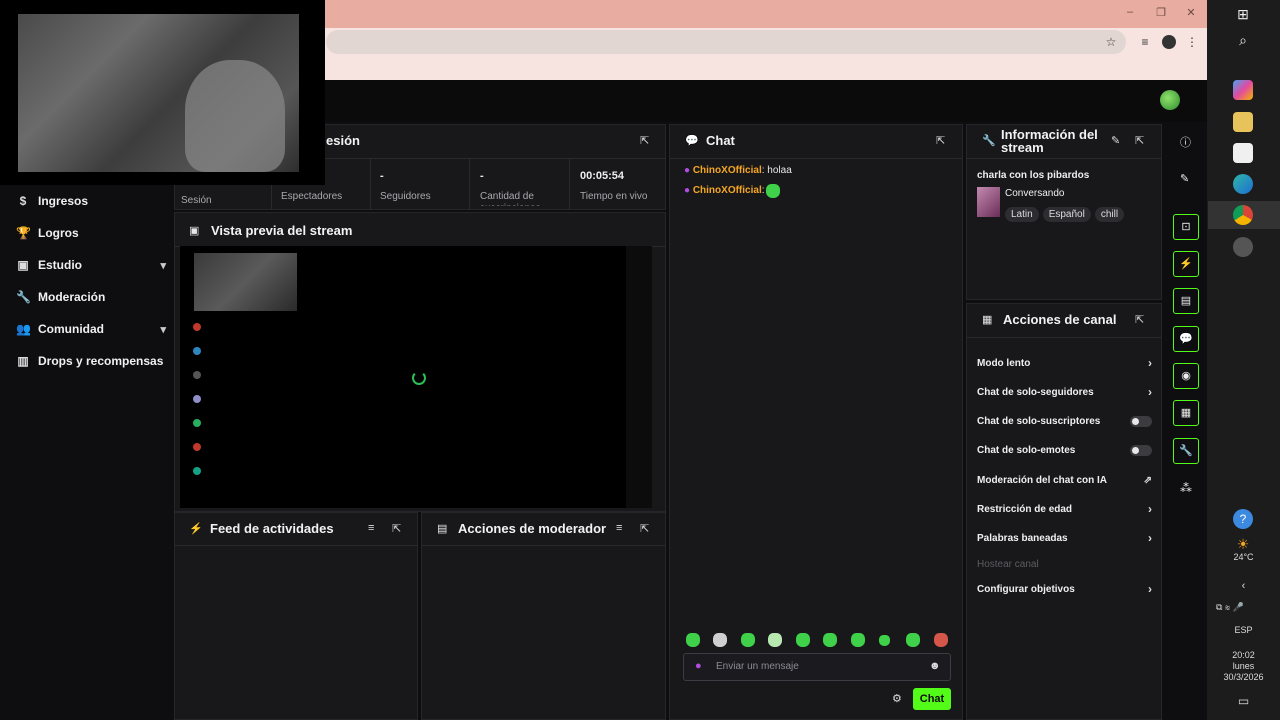  What do you see at coordinates (1230, 607) in the screenshot?
I see `tray-icons: ⧉ ≋ 🎤` at bounding box center [1230, 607].